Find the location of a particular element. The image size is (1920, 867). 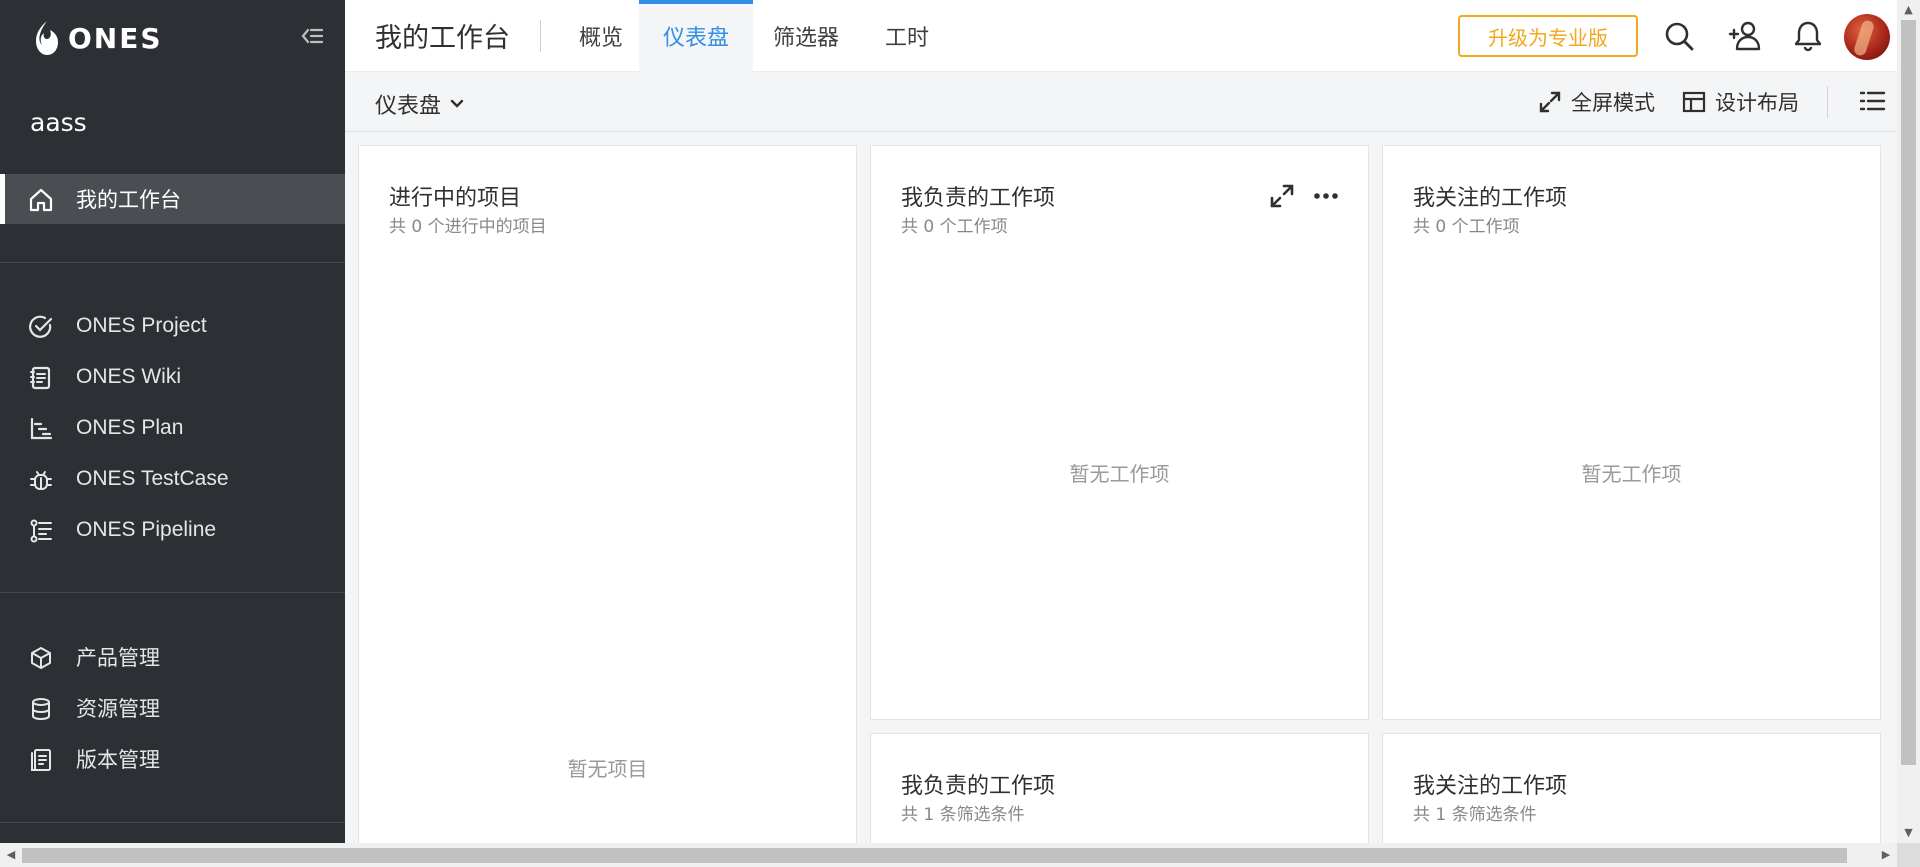

wiki-book-icon is located at coordinates (40, 378).